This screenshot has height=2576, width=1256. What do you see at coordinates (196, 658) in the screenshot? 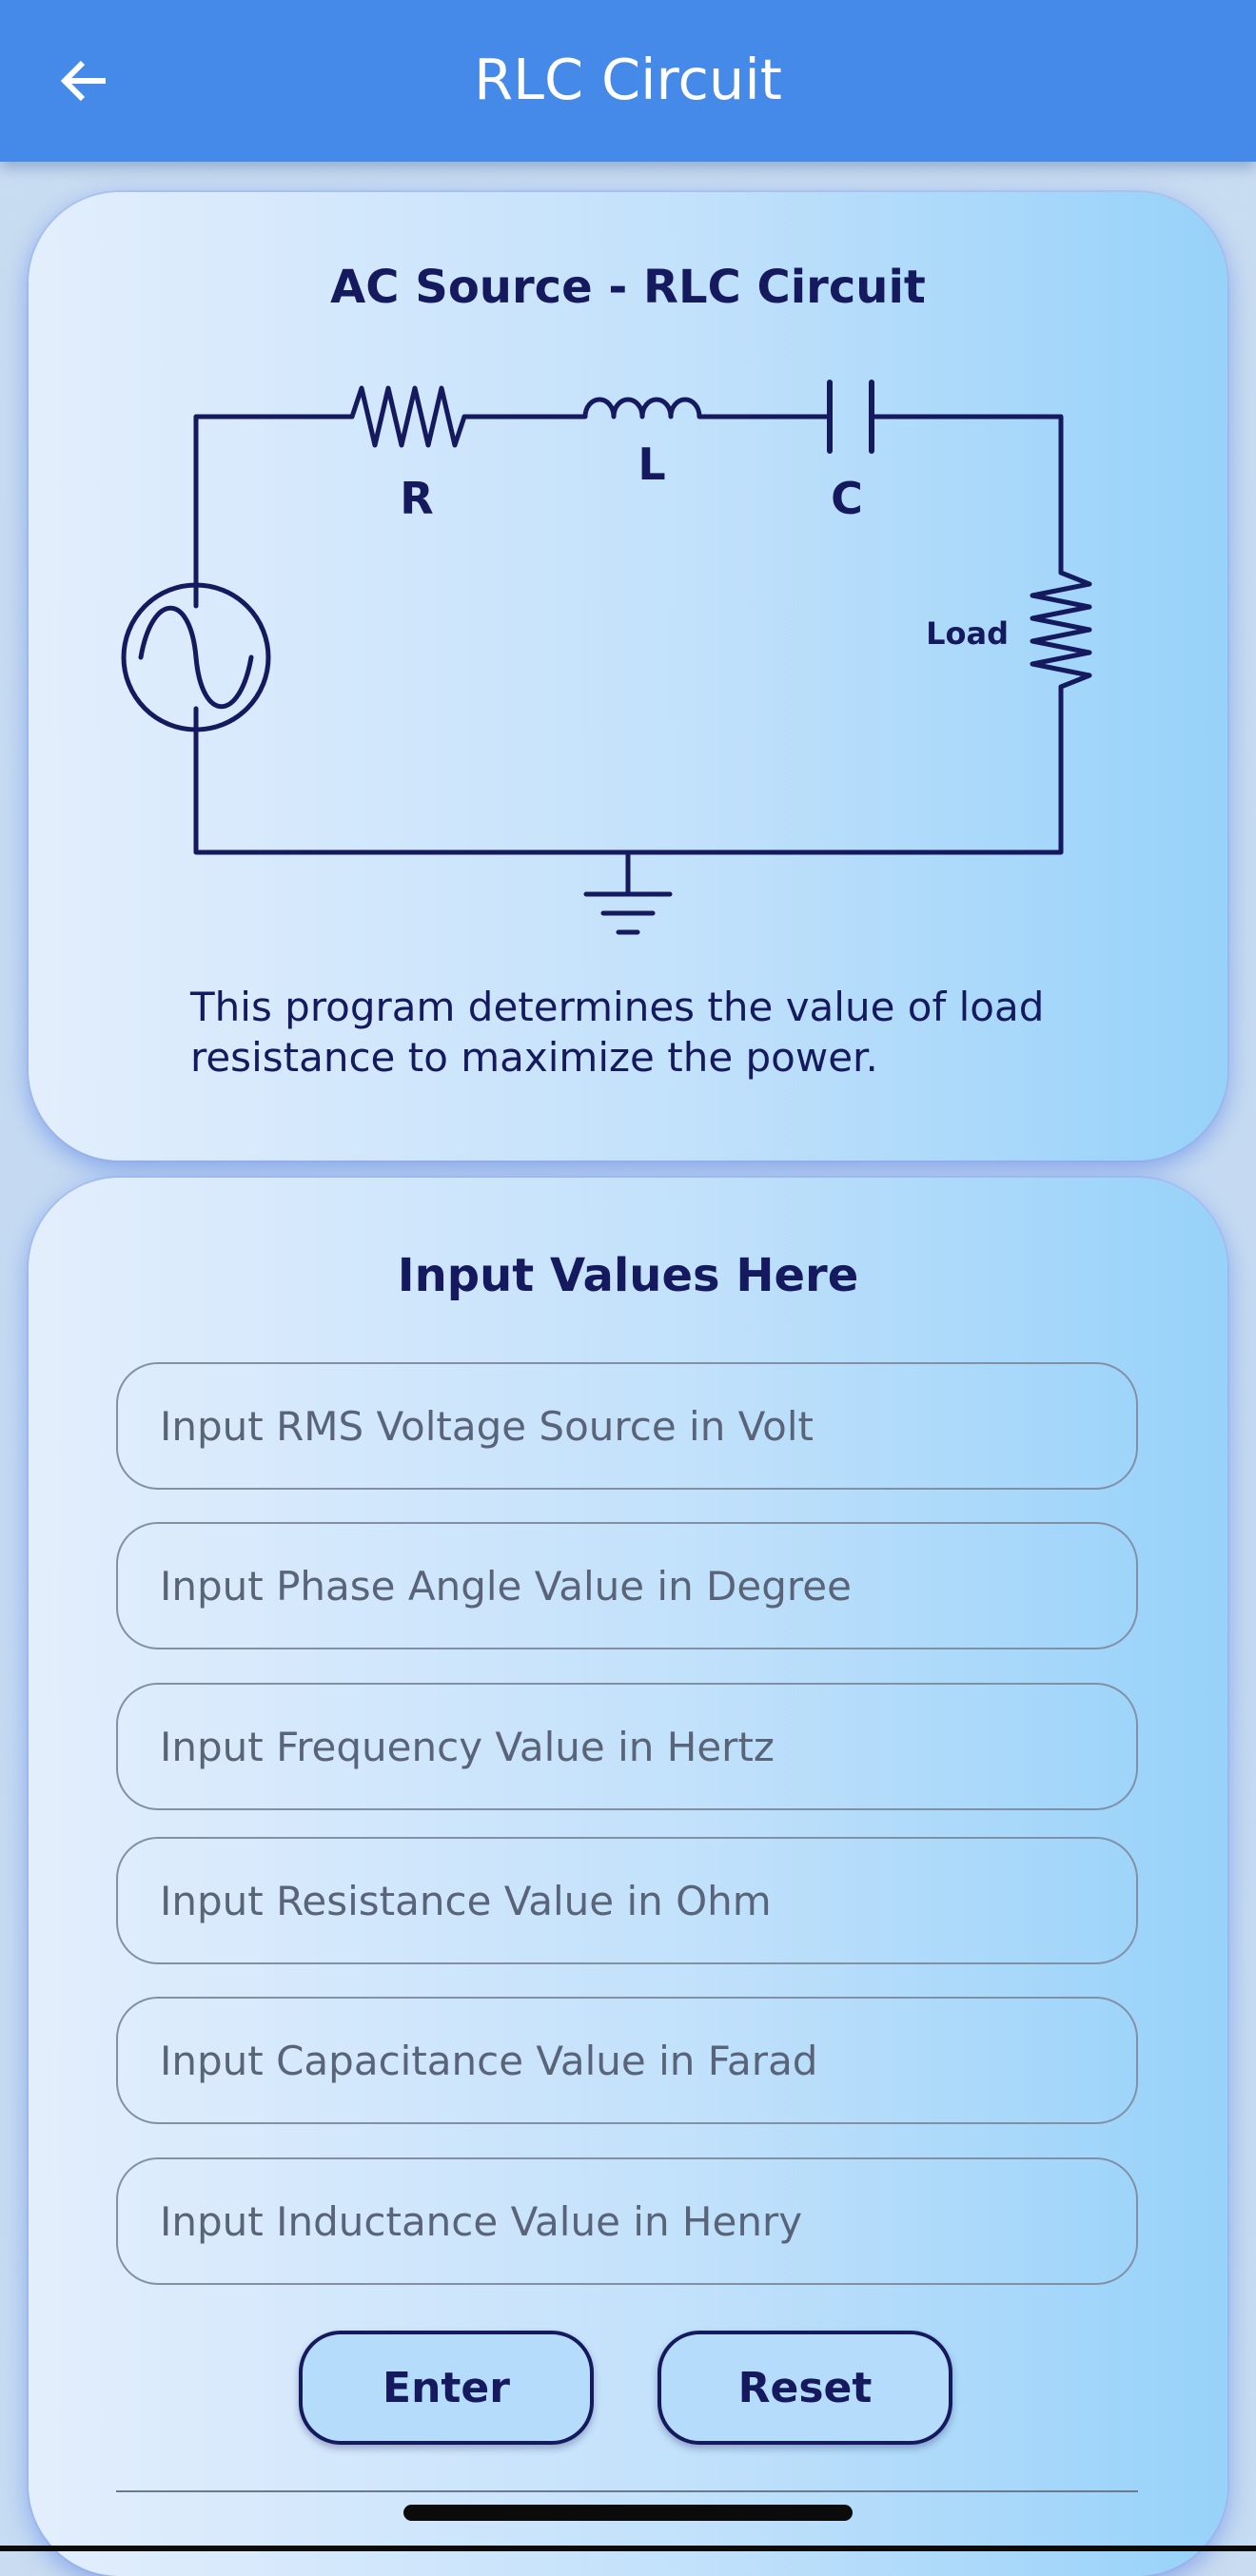
I see `sine-wave-symbol` at bounding box center [196, 658].